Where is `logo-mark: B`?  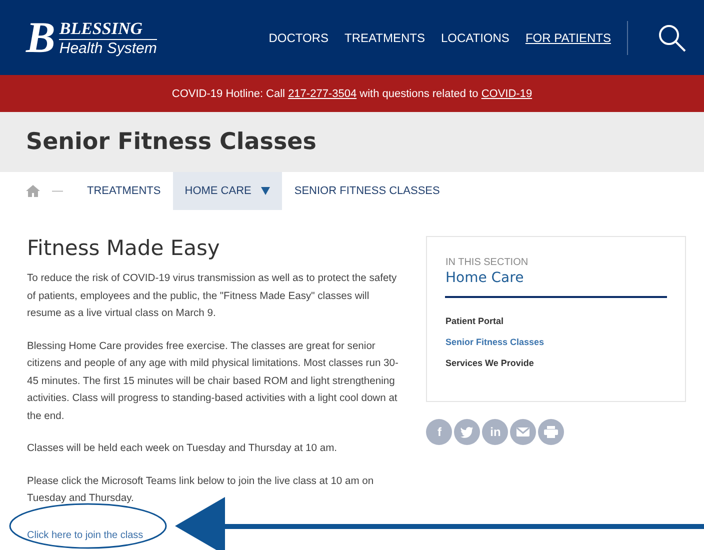
logo-mark: B is located at coordinates (41, 38).